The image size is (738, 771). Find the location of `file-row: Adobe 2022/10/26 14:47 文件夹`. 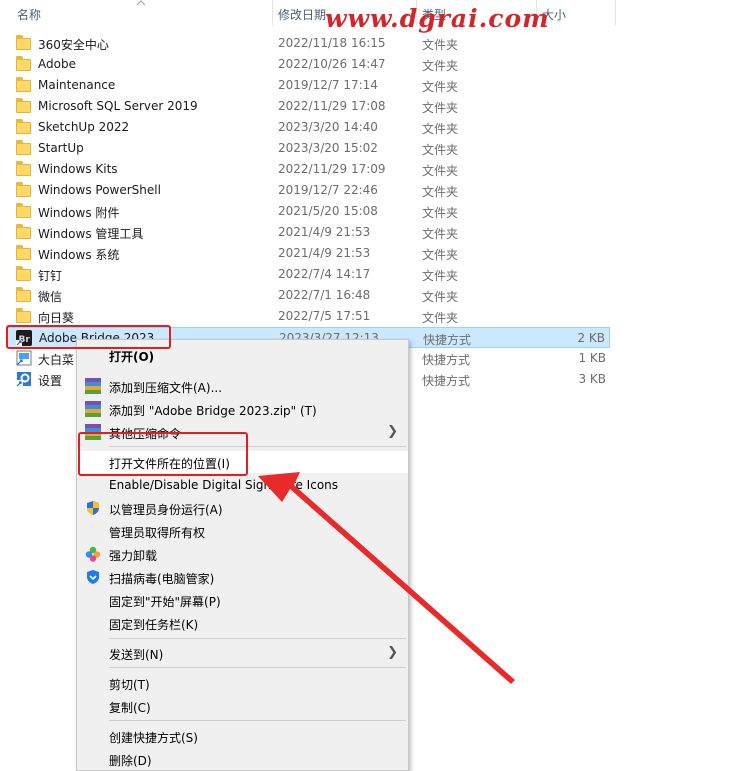

file-row: Adobe 2022/10/26 14:47 文件夹 is located at coordinates (308, 64).